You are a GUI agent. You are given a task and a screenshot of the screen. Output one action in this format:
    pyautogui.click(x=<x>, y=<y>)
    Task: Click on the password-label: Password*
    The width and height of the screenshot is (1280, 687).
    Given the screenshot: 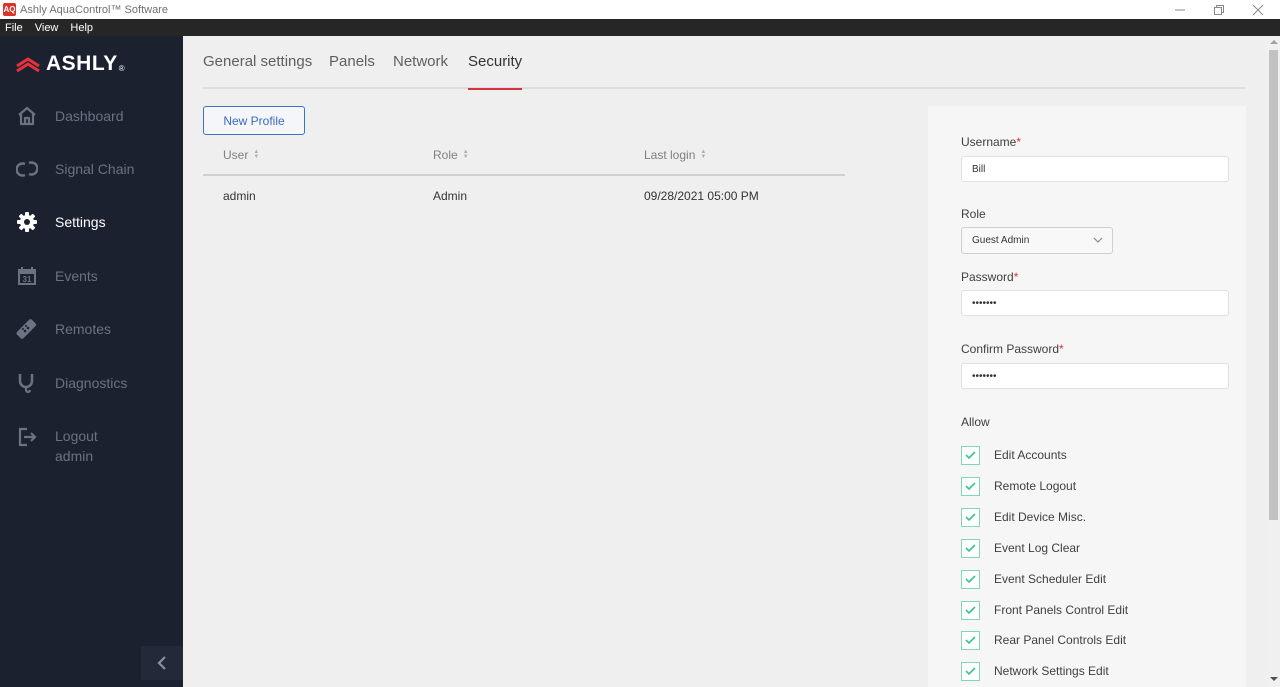 What is the action you would take?
    pyautogui.click(x=990, y=277)
    